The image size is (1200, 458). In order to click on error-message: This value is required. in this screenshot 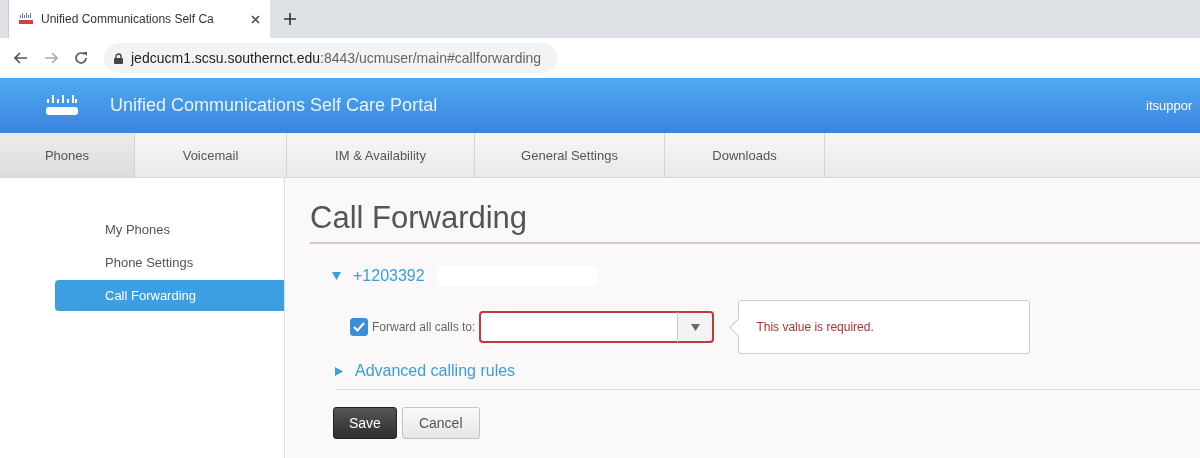, I will do `click(815, 327)`.